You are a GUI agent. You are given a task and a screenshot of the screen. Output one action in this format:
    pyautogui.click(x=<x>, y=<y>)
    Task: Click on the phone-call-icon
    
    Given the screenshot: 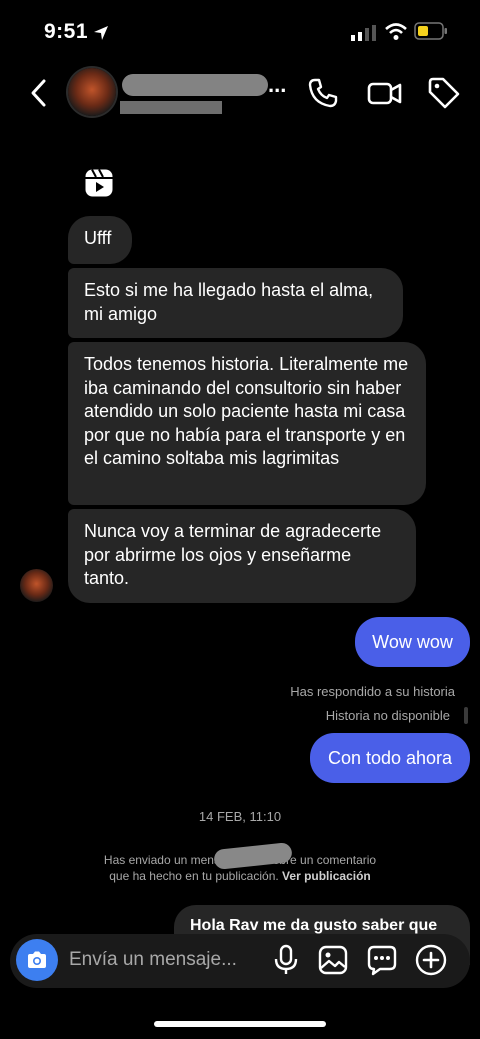 What is the action you would take?
    pyautogui.click(x=323, y=93)
    